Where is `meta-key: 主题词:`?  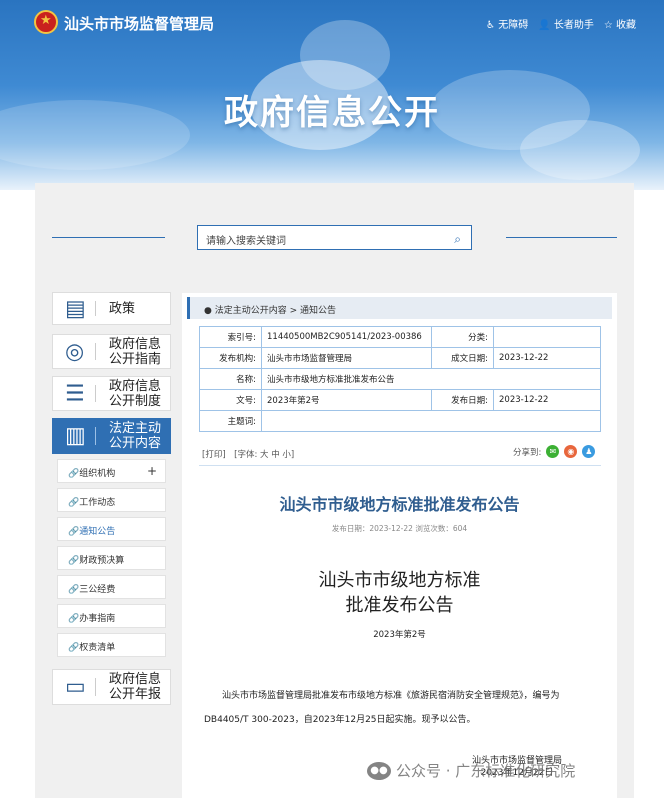
meta-key: 主题词: is located at coordinates (230, 421).